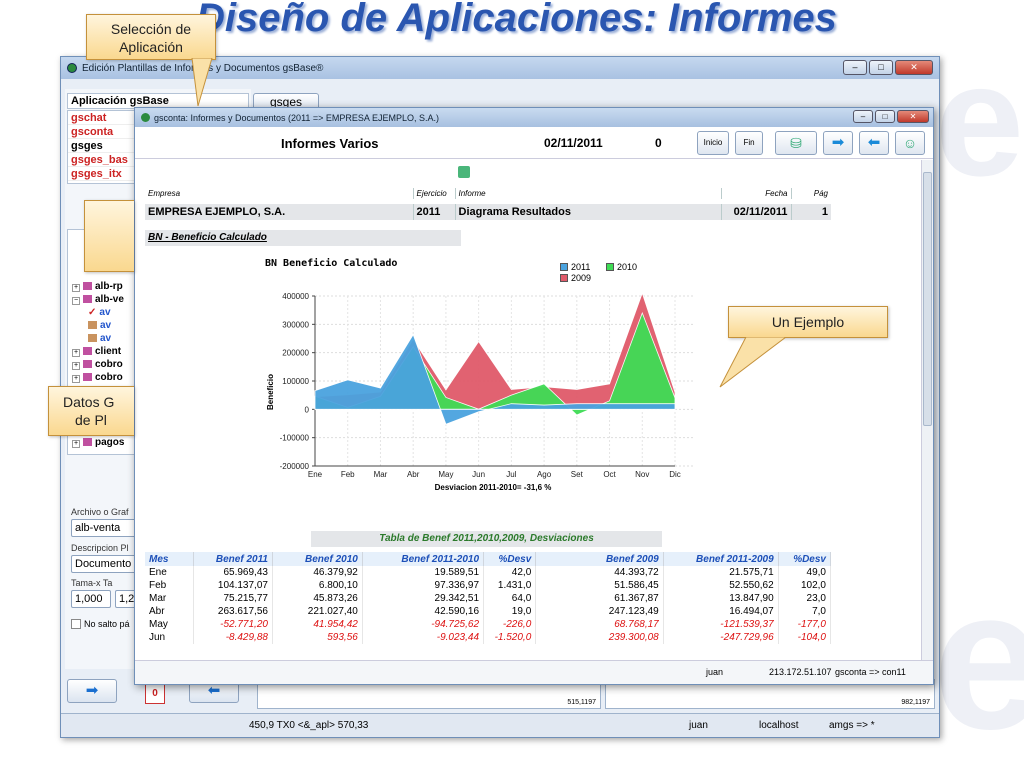 The image size is (1024, 771). Describe the element at coordinates (713, 143) in the screenshot. I see `inicio-button: Inicio` at that location.